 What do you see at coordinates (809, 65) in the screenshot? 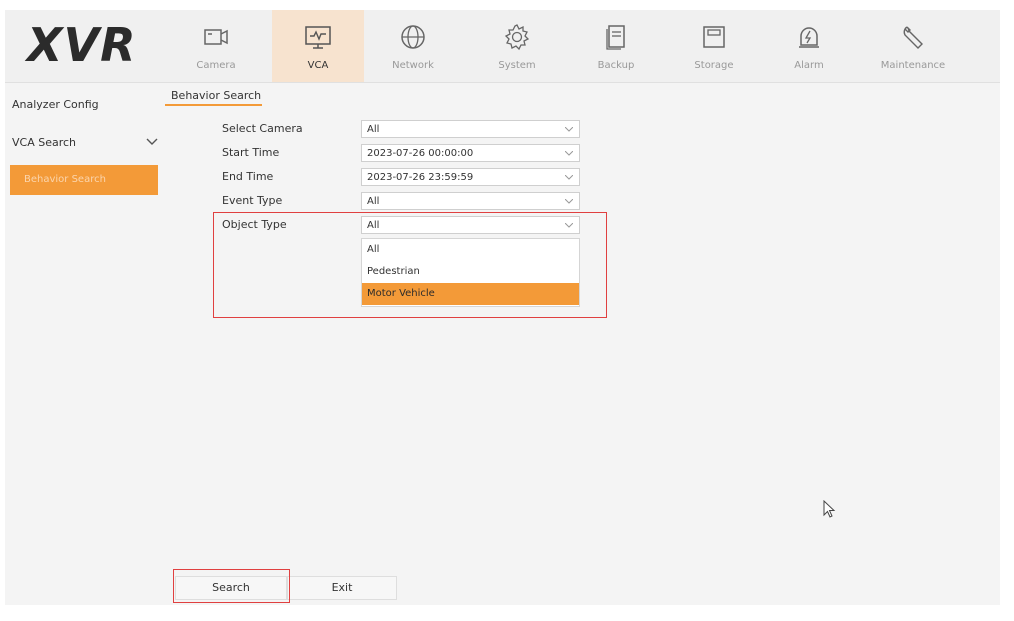
I see `nav-tab-label: Alarm` at bounding box center [809, 65].